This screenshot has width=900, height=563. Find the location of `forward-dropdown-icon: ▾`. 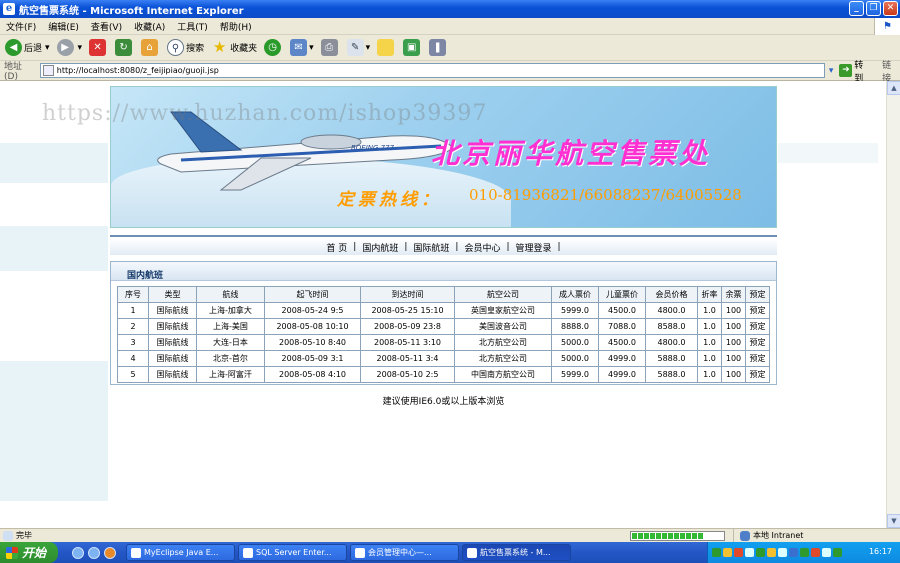

forward-dropdown-icon: ▾ is located at coordinates (80, 48).